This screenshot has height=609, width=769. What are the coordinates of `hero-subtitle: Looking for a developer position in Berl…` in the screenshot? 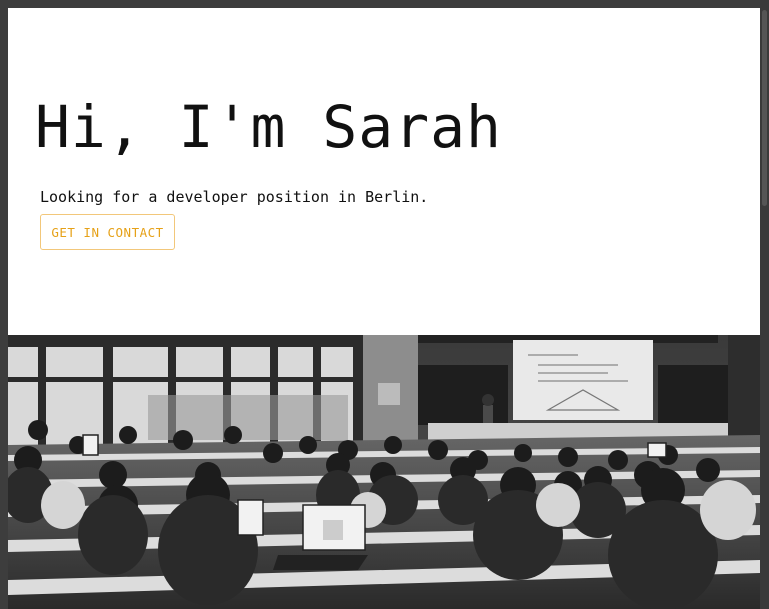 It's located at (234, 197).